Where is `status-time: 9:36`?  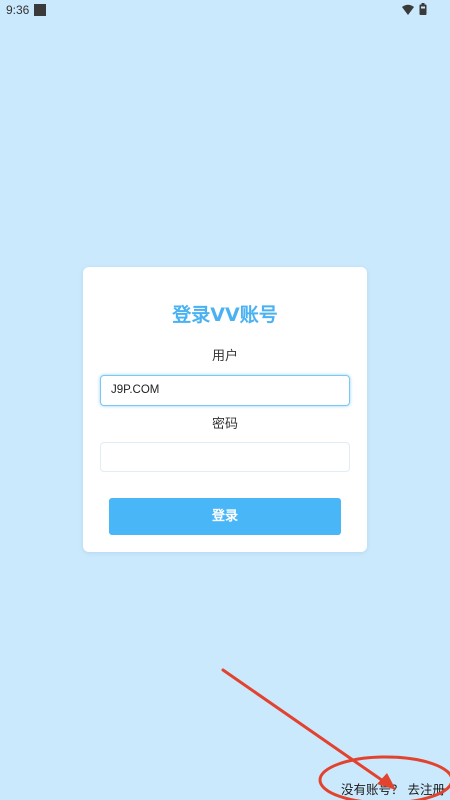
status-time: 9:36 is located at coordinates (18, 10).